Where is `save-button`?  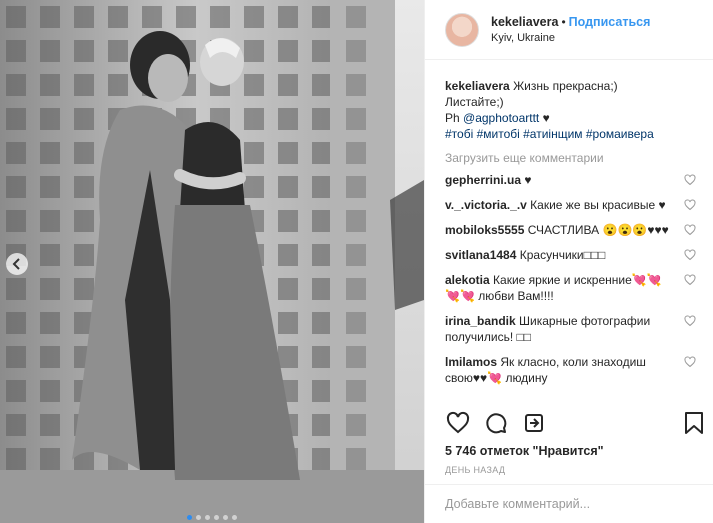 save-button is located at coordinates (694, 423).